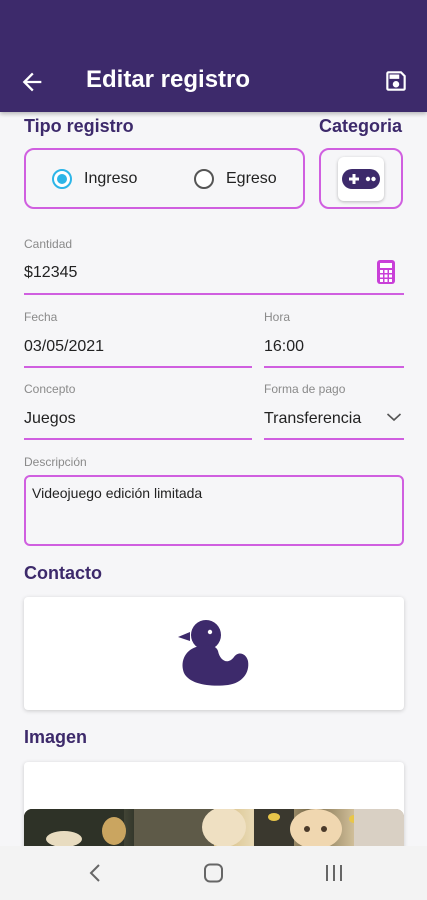 The image size is (427, 900). Describe the element at coordinates (334, 367) in the screenshot. I see `hora-underline` at that location.